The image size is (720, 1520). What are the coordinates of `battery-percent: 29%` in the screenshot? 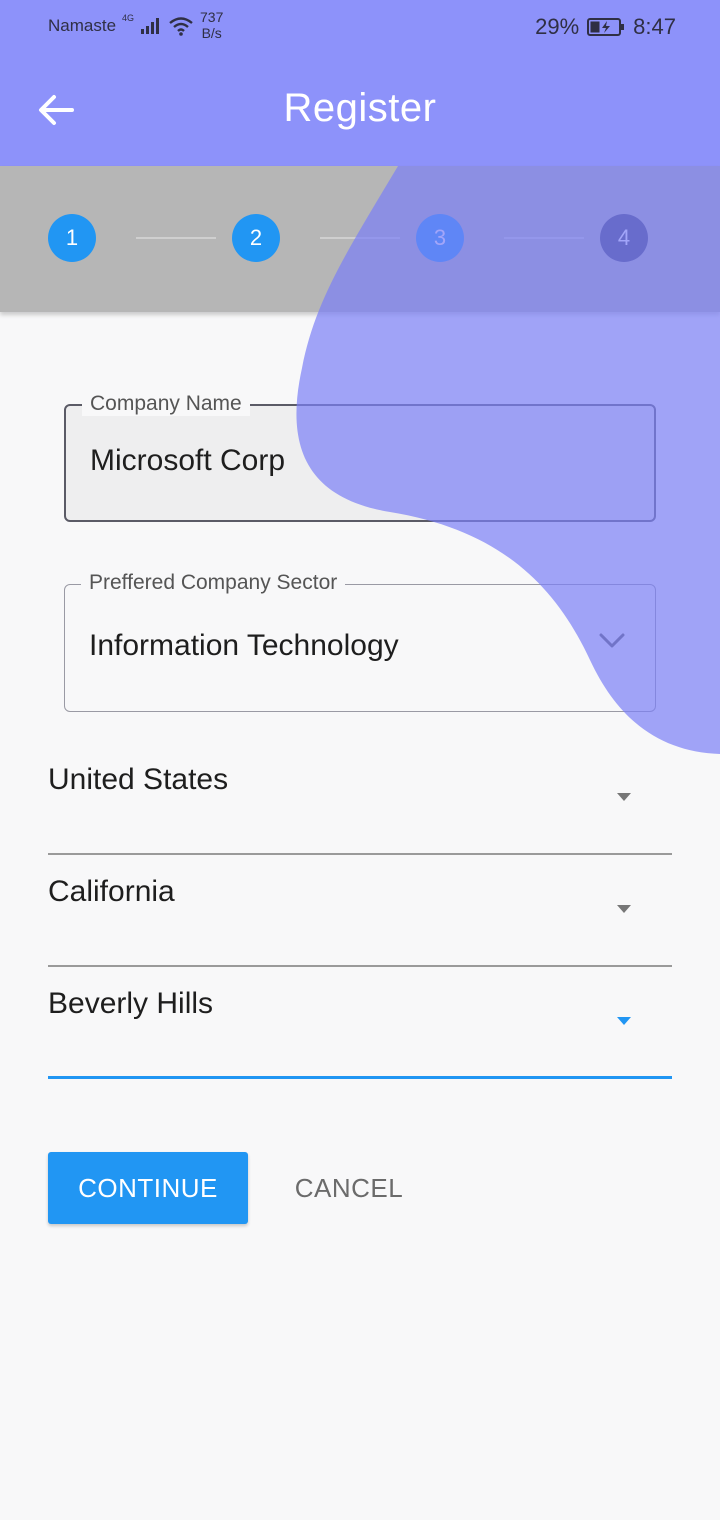 It's located at (557, 26).